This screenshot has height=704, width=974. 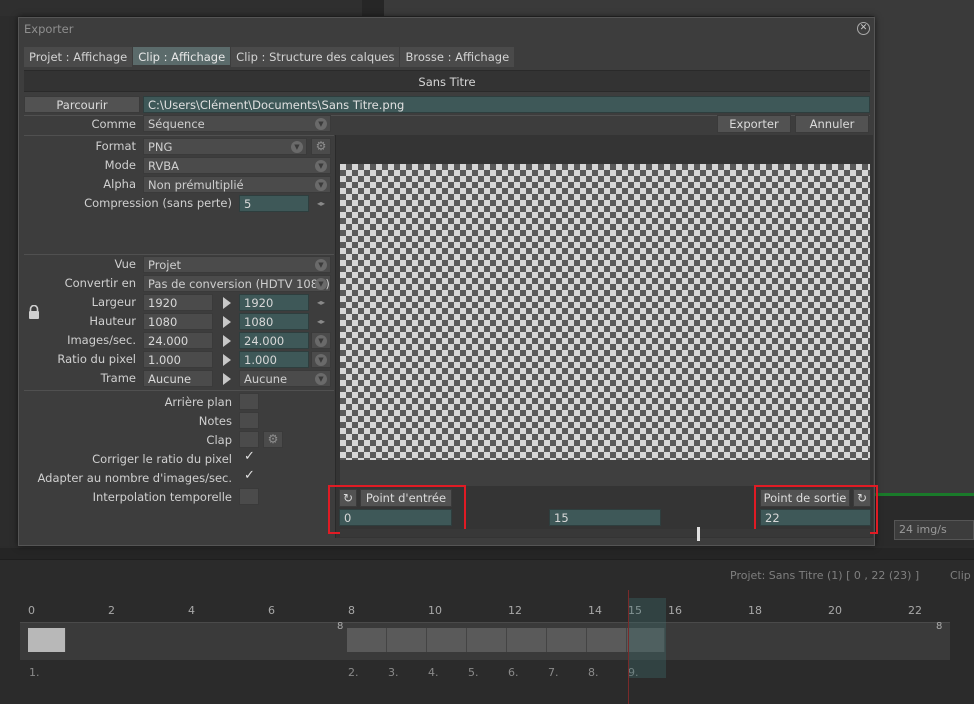 What do you see at coordinates (815, 517) in the screenshot?
I see `out-point-input: 22` at bounding box center [815, 517].